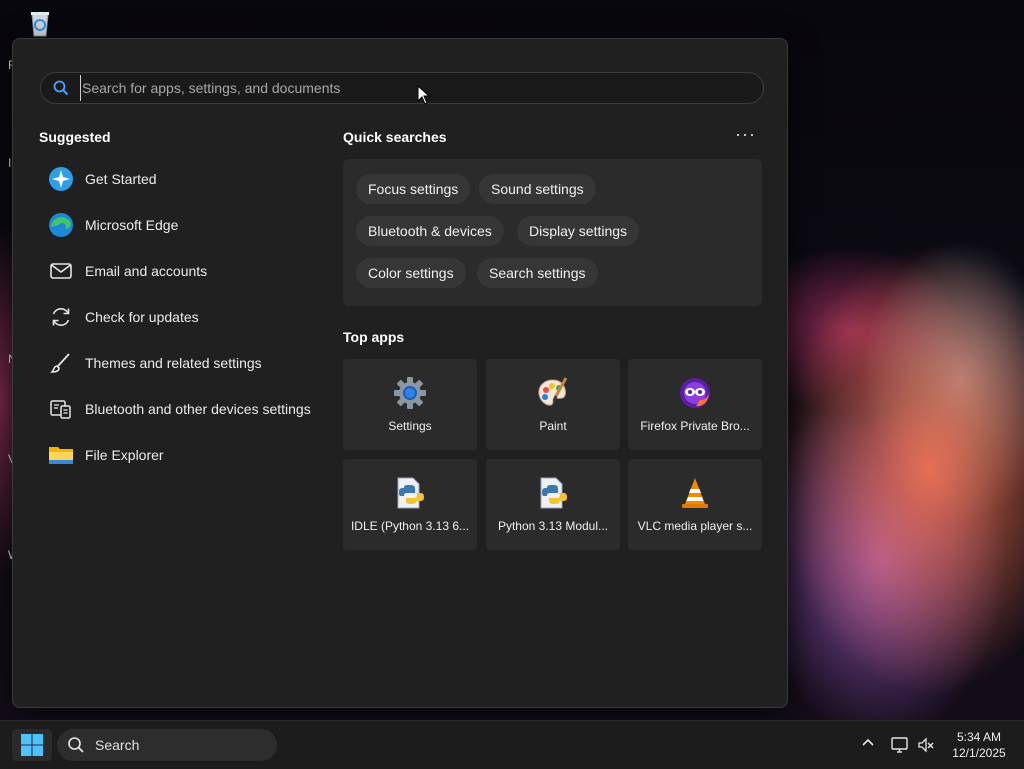 The image size is (1024, 769). Describe the element at coordinates (40, 23) in the screenshot. I see `recycle-bin-icon` at that location.